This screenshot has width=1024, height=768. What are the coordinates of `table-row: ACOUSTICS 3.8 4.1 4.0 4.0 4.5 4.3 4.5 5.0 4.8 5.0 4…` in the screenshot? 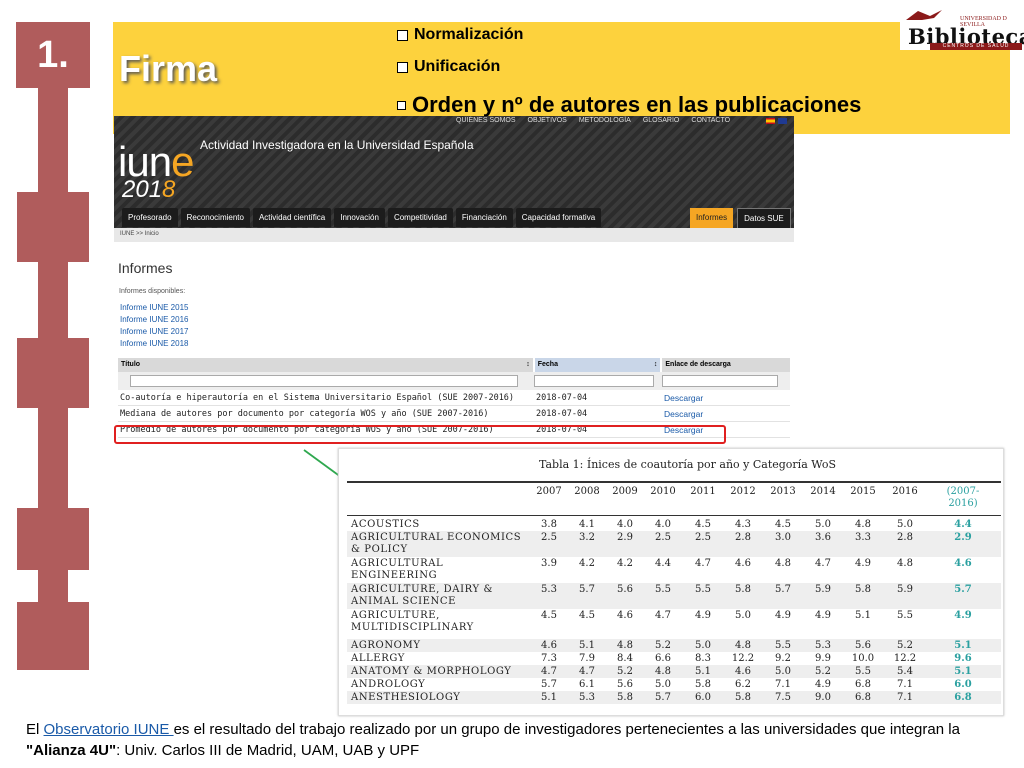 It's located at (674, 524).